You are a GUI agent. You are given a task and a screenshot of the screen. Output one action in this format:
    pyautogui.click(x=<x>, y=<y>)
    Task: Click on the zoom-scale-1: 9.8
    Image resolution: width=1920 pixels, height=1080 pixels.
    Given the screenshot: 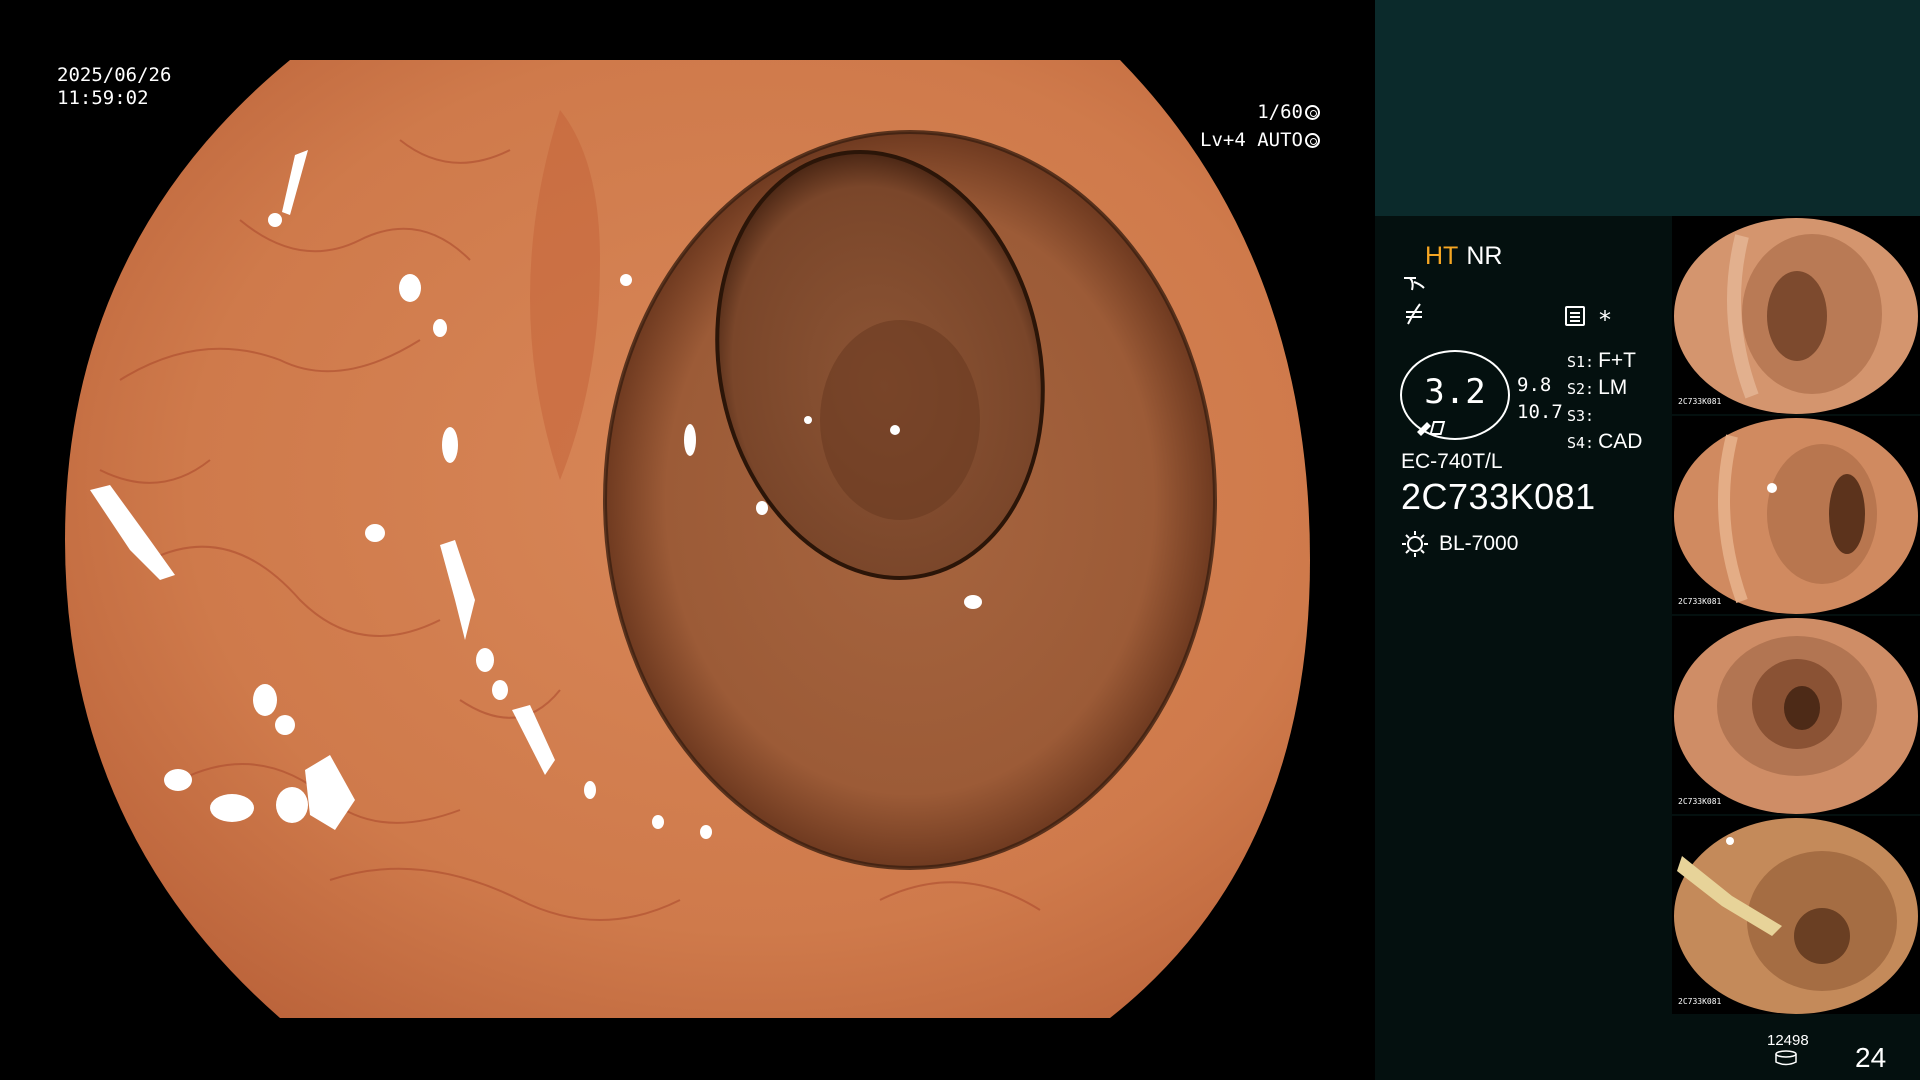 What is the action you would take?
    pyautogui.click(x=1534, y=385)
    